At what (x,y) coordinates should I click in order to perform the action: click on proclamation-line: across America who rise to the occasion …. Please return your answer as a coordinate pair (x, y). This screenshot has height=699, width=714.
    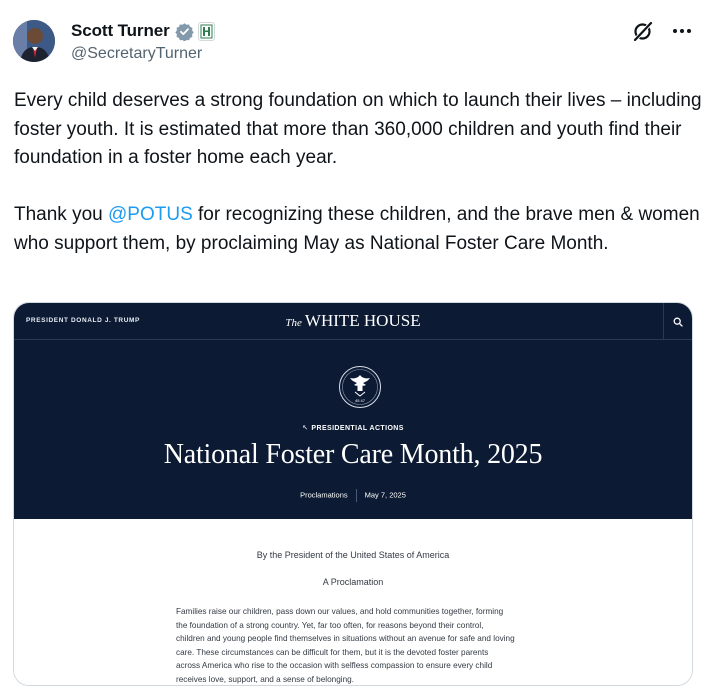
    Looking at the image, I should click on (334, 666).